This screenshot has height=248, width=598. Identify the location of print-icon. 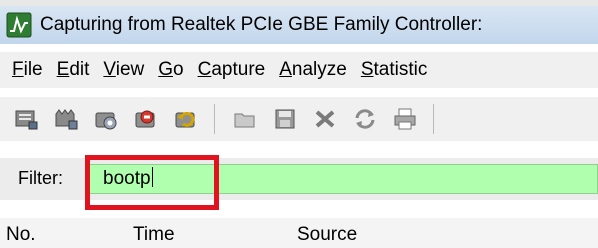
(405, 119).